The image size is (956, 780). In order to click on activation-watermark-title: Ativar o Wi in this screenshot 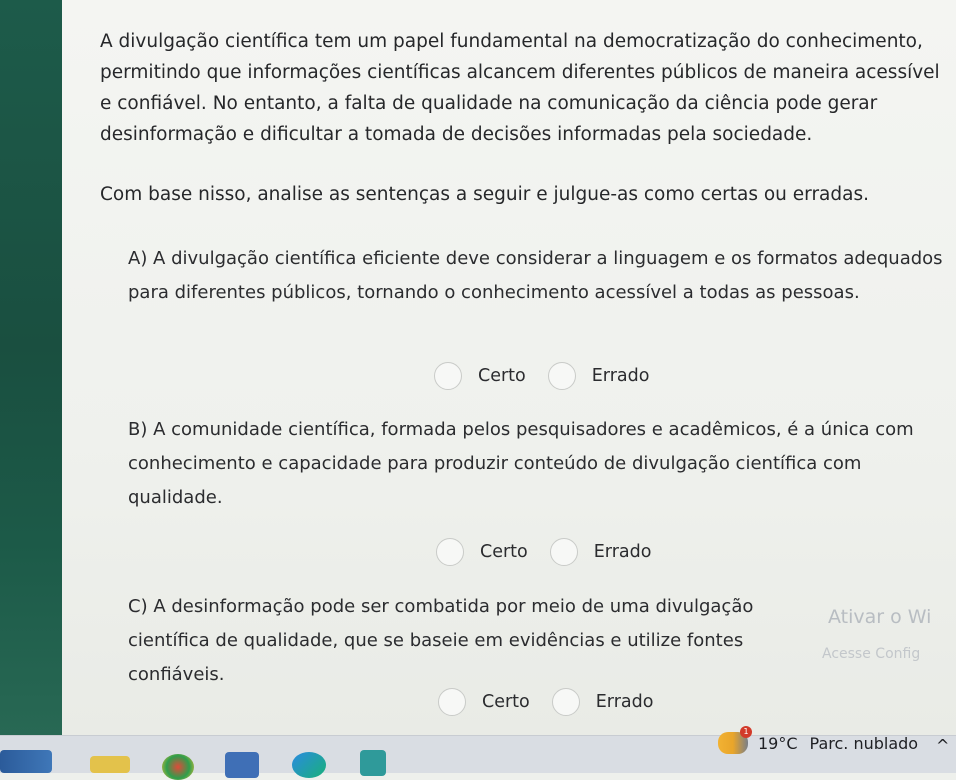, I will do `click(880, 617)`.